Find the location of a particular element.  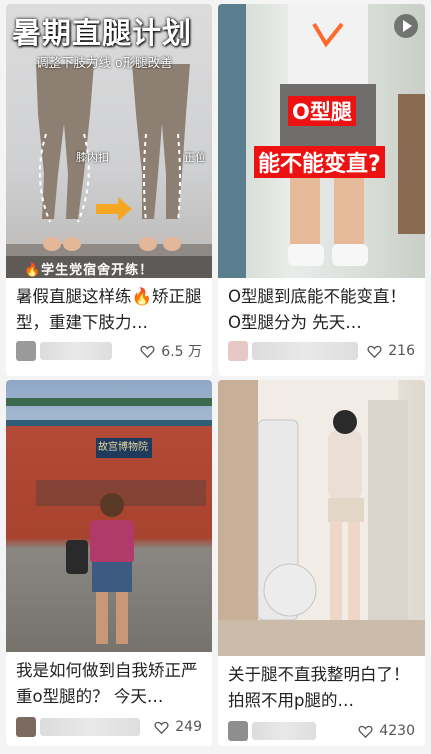

like-button: 216 is located at coordinates (390, 351).